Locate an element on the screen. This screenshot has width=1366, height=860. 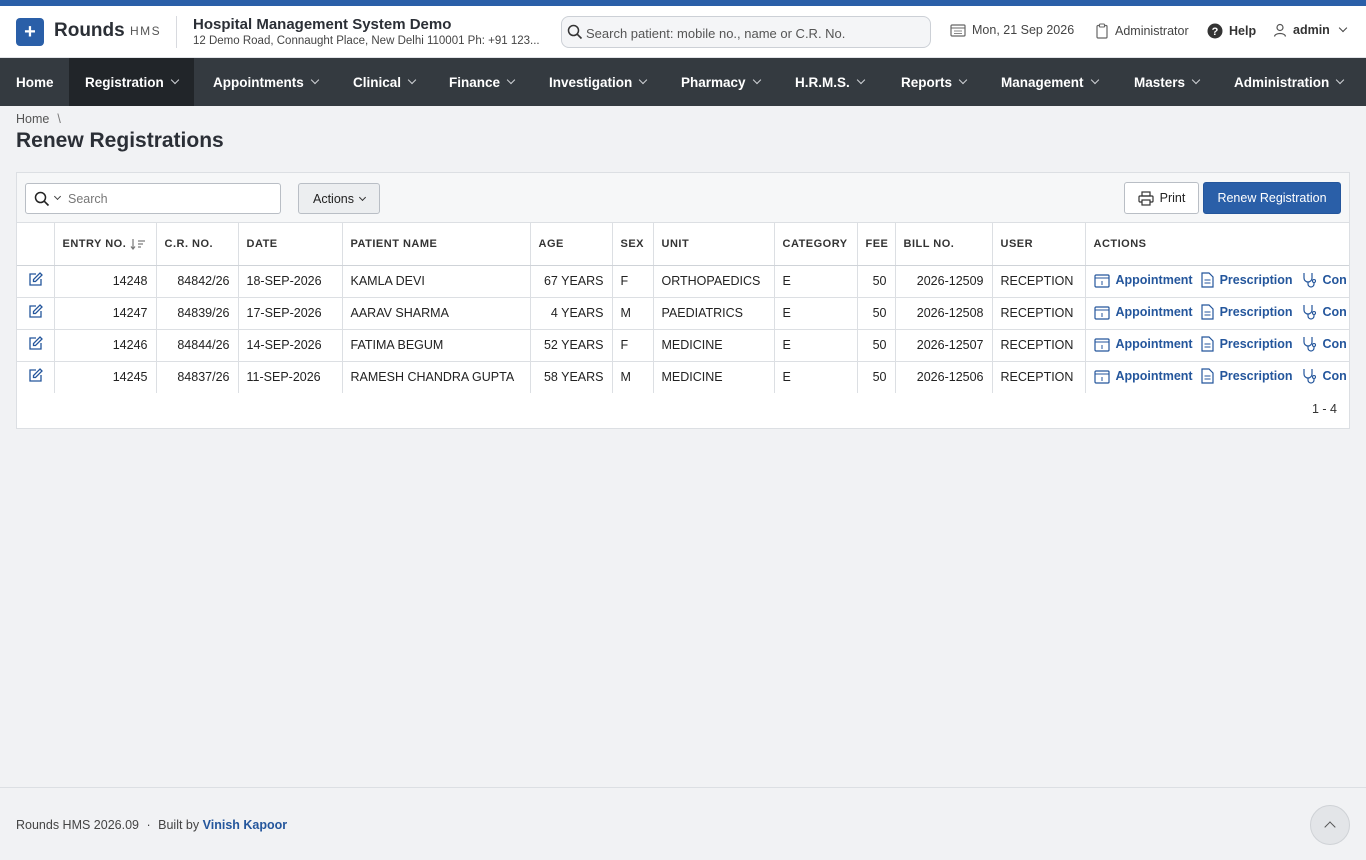
breadcrumb: Home \ is located at coordinates (38, 119).